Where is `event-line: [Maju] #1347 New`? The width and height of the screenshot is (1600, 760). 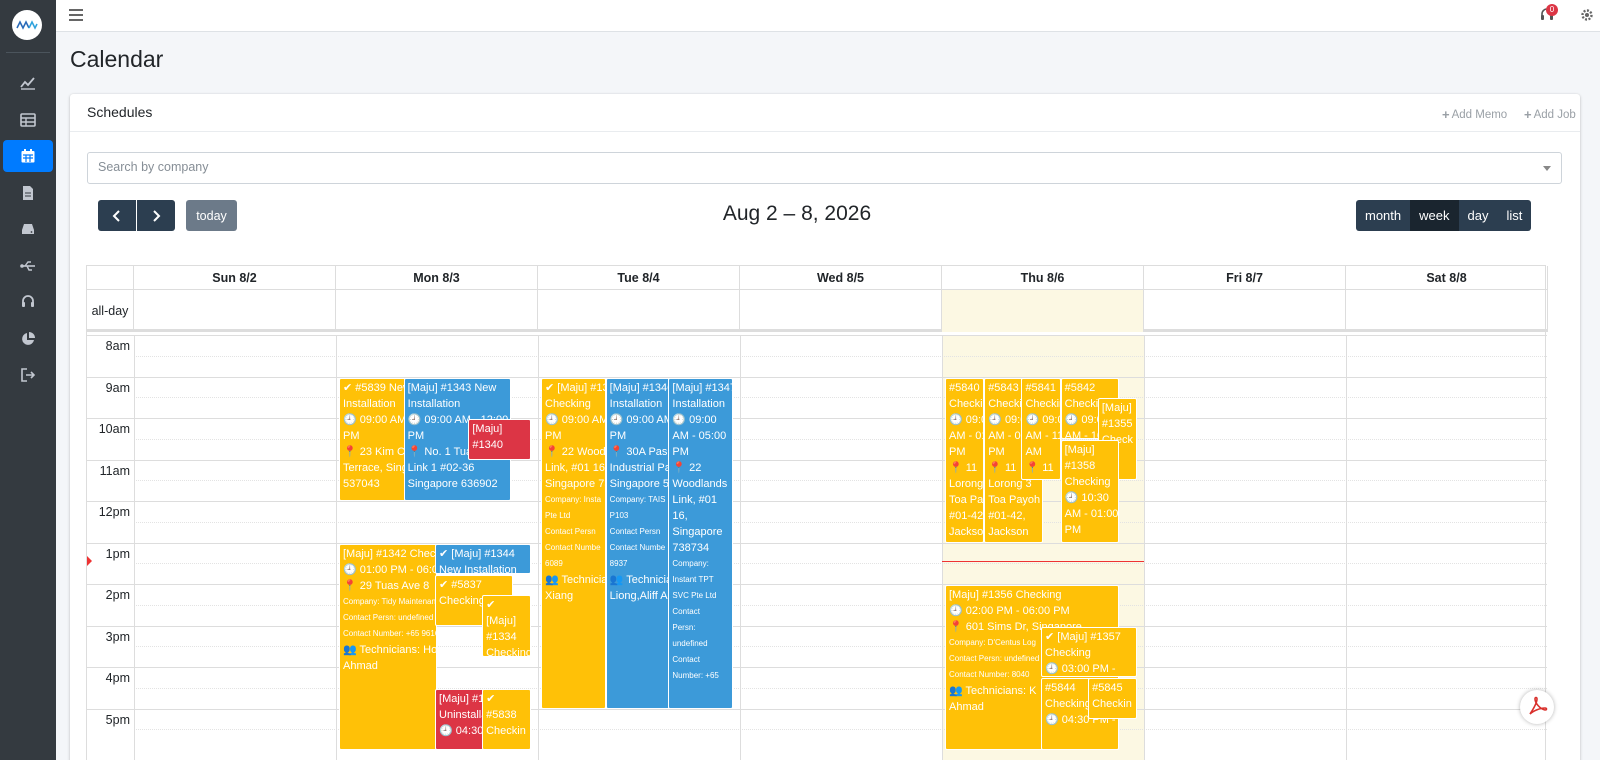
event-line: [Maju] #1347 New is located at coordinates (703, 387).